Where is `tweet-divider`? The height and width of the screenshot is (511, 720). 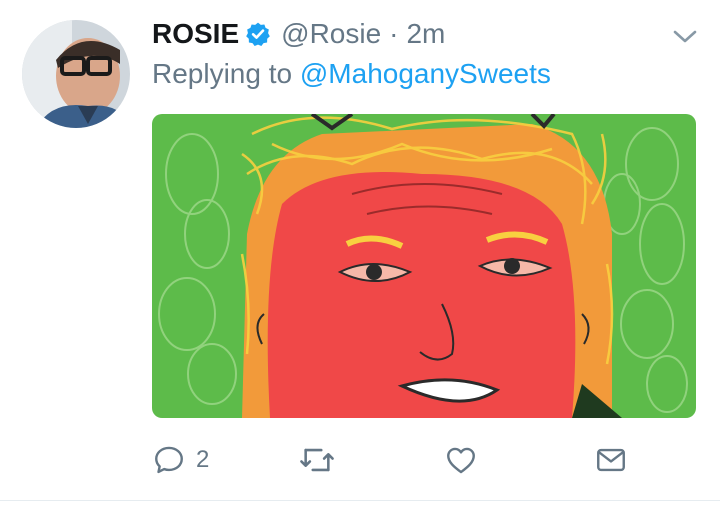 tweet-divider is located at coordinates (360, 500).